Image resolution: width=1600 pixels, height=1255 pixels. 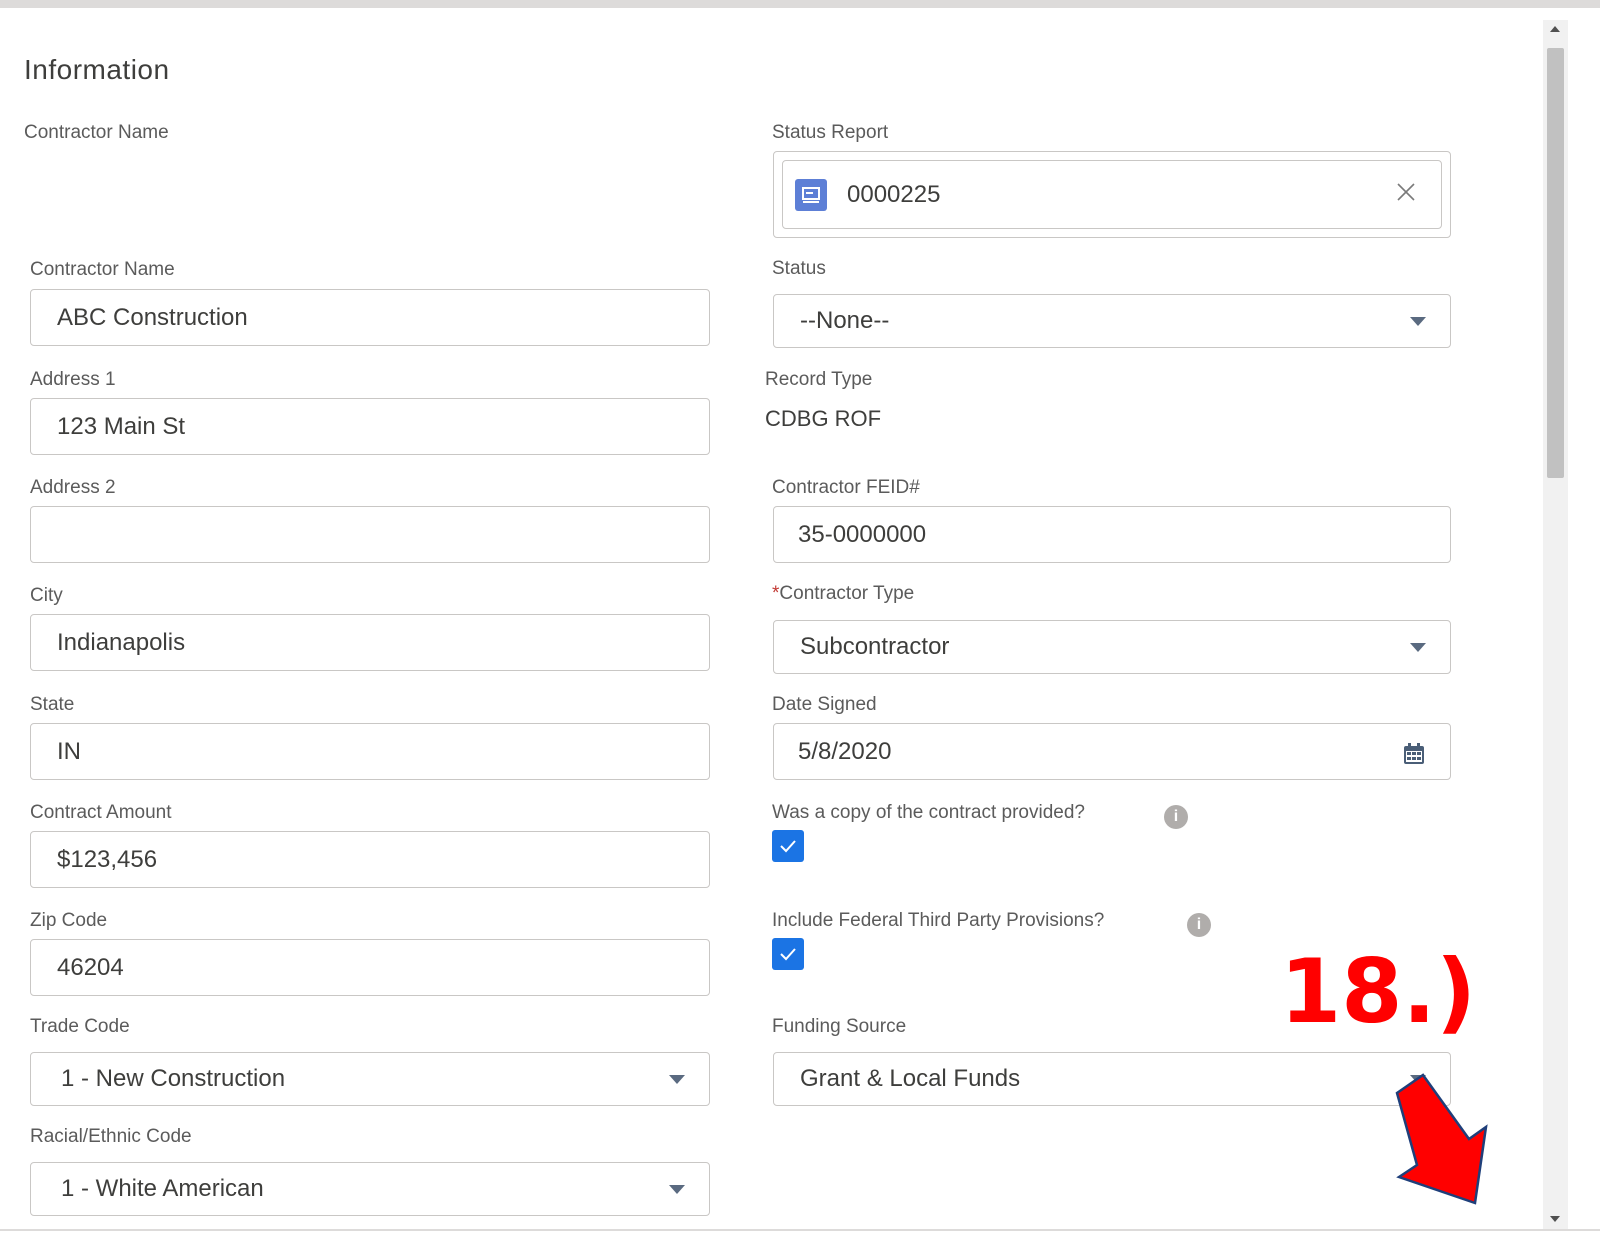 I want to click on contractor-type-label: *Contractor Type, so click(x=843, y=594).